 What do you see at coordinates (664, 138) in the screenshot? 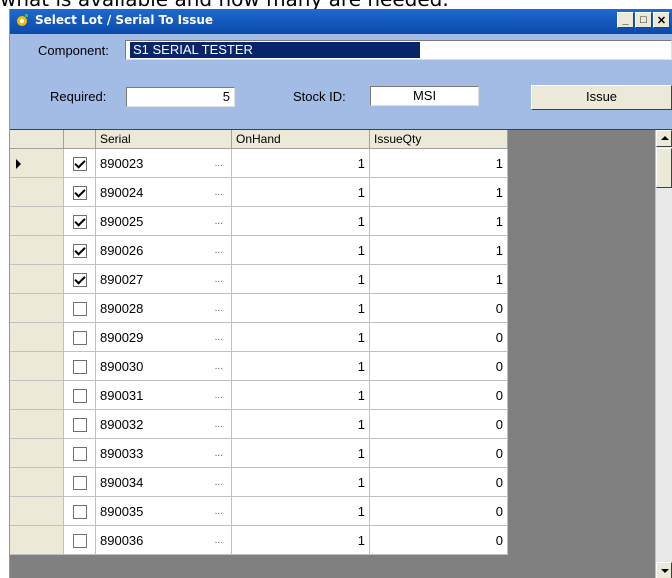
I see `scroll-up-button` at bounding box center [664, 138].